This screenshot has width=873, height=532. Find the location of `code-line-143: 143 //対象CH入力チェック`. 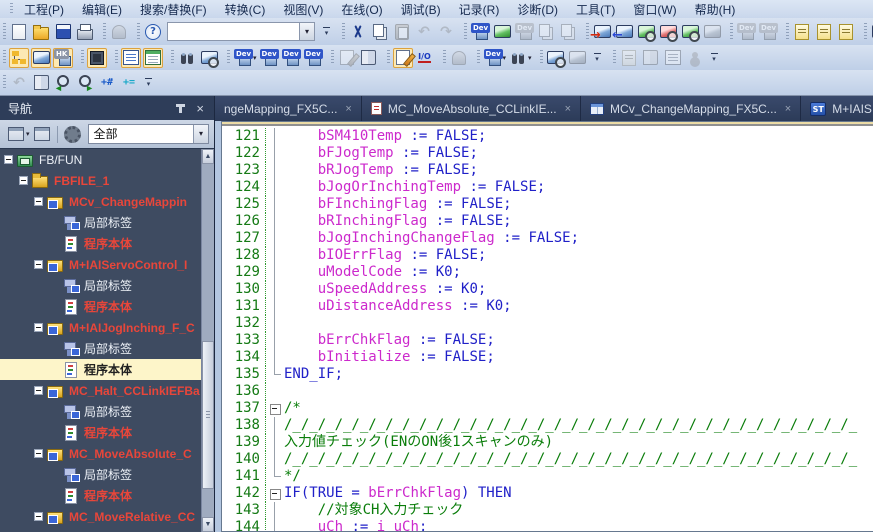

code-line-143: 143 //対象CH入力チェック is located at coordinates (547, 510).